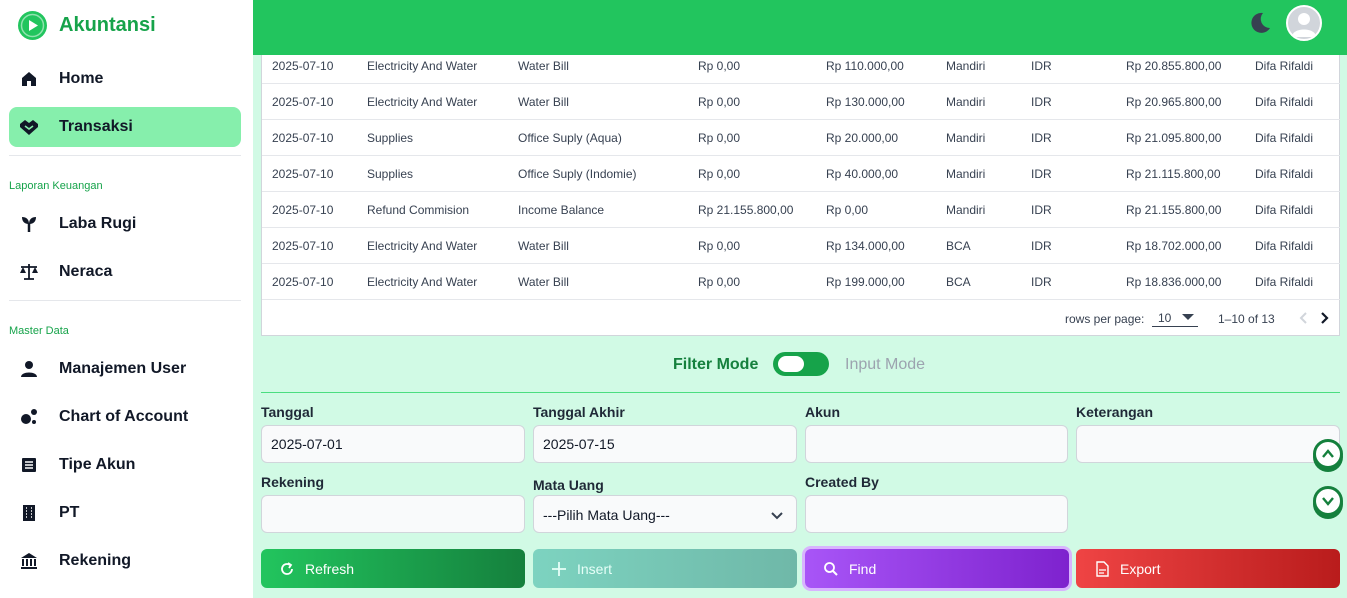  I want to click on caret-down-icon, so click(1188, 317).